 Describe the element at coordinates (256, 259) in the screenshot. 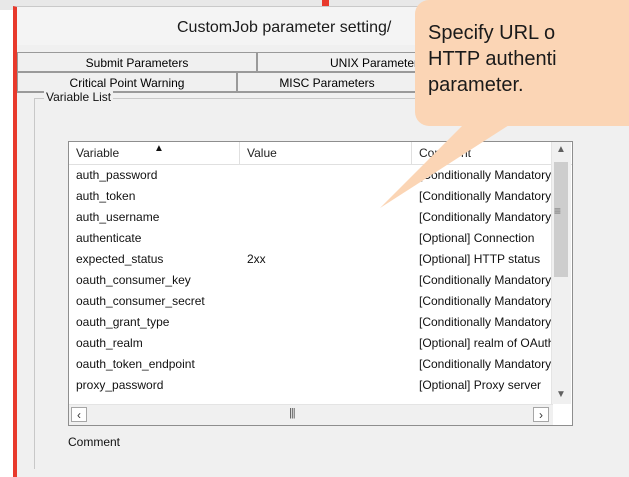

I see `cell-value: 2xx` at that location.